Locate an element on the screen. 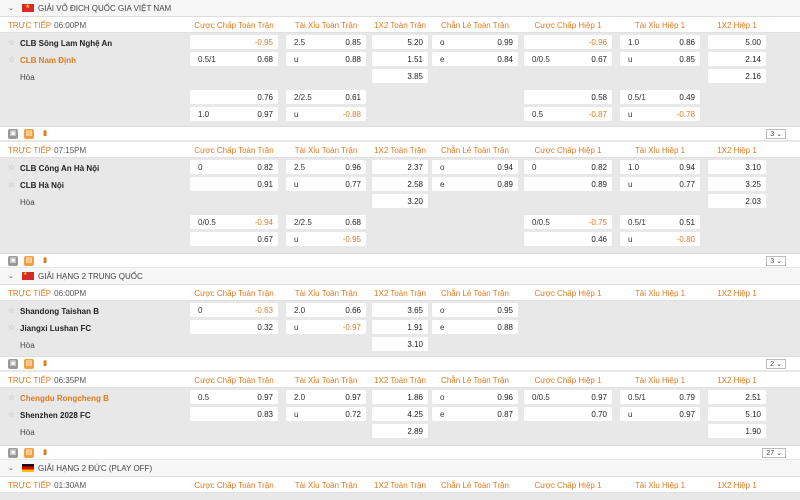 The image size is (800, 500). odds-cell-1x2-h1: 3.25 is located at coordinates (737, 184).